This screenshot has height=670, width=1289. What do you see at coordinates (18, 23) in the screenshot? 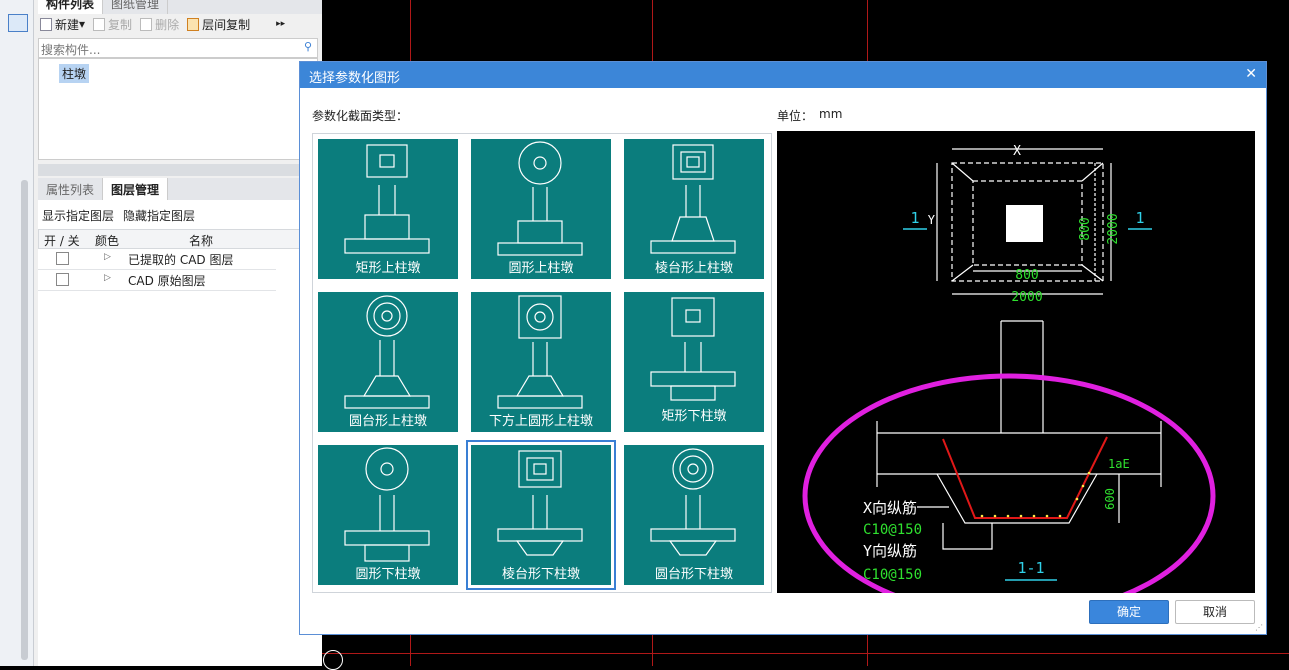
I see `grid-view-icon` at bounding box center [18, 23].